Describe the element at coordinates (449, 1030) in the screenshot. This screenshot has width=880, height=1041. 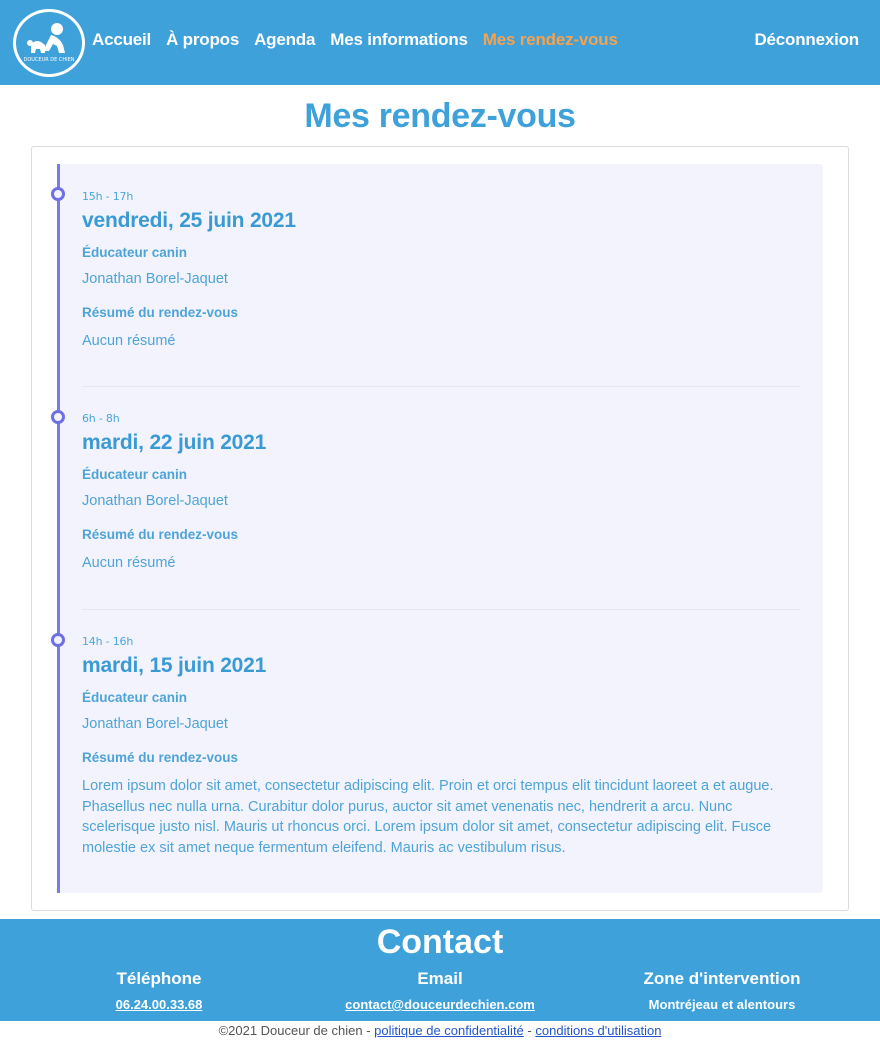
I see `privacy-link: politique de confidentialité` at that location.